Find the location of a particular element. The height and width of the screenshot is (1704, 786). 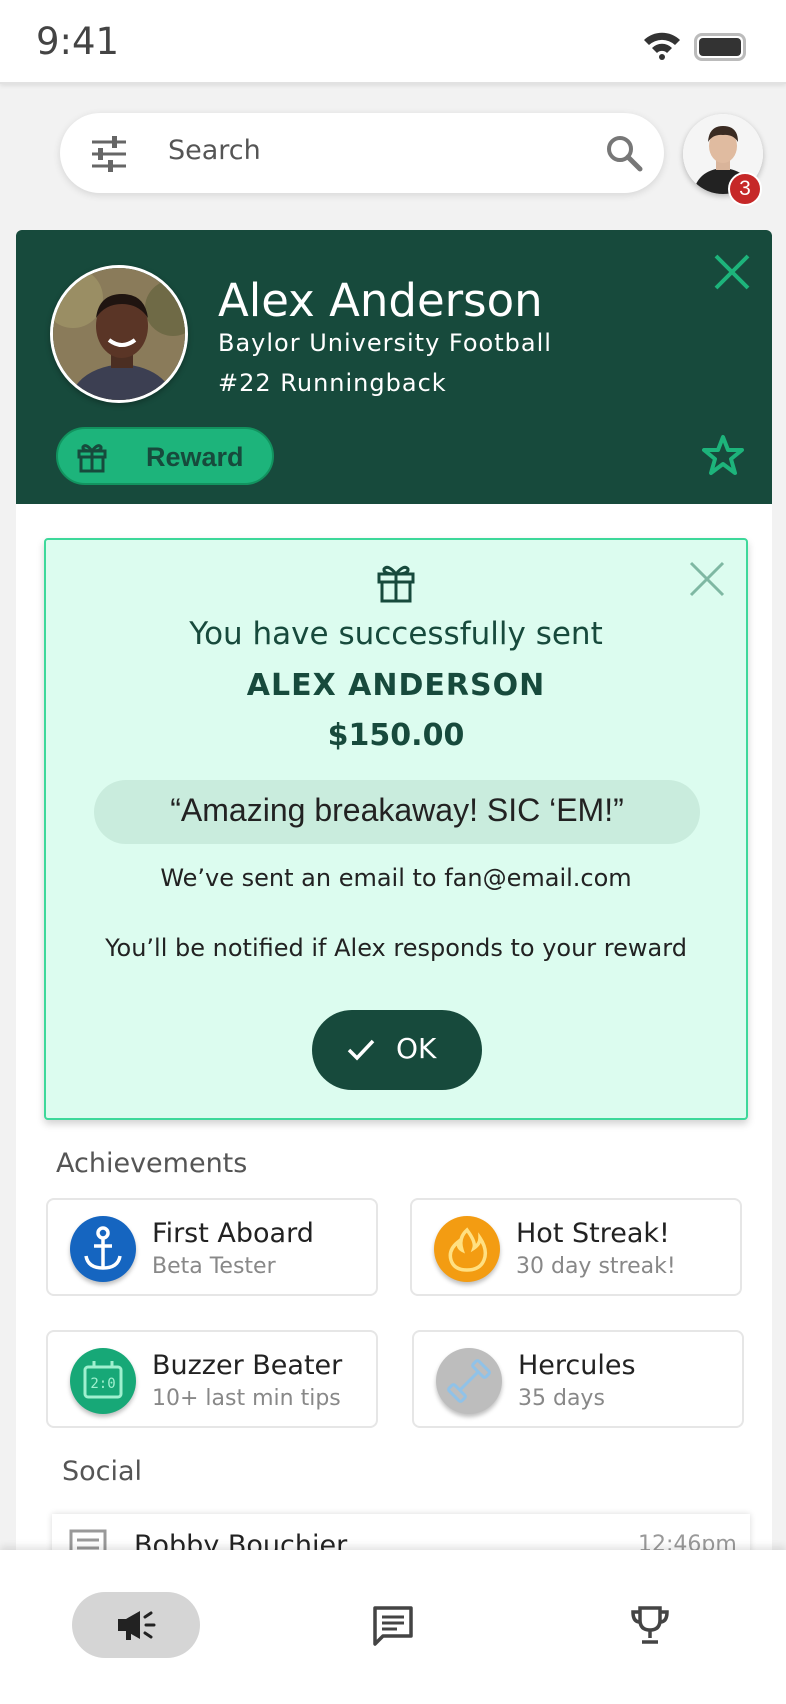

check-icon is located at coordinates (361, 1050).